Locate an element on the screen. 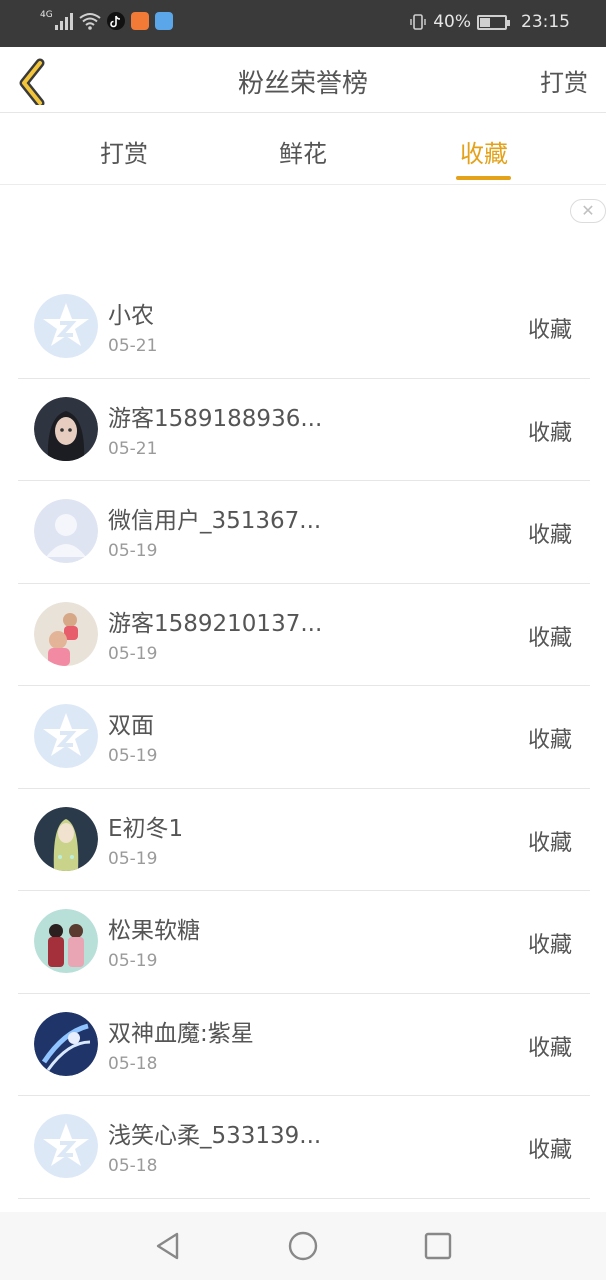  nav-home-icon is located at coordinates (303, 1246).